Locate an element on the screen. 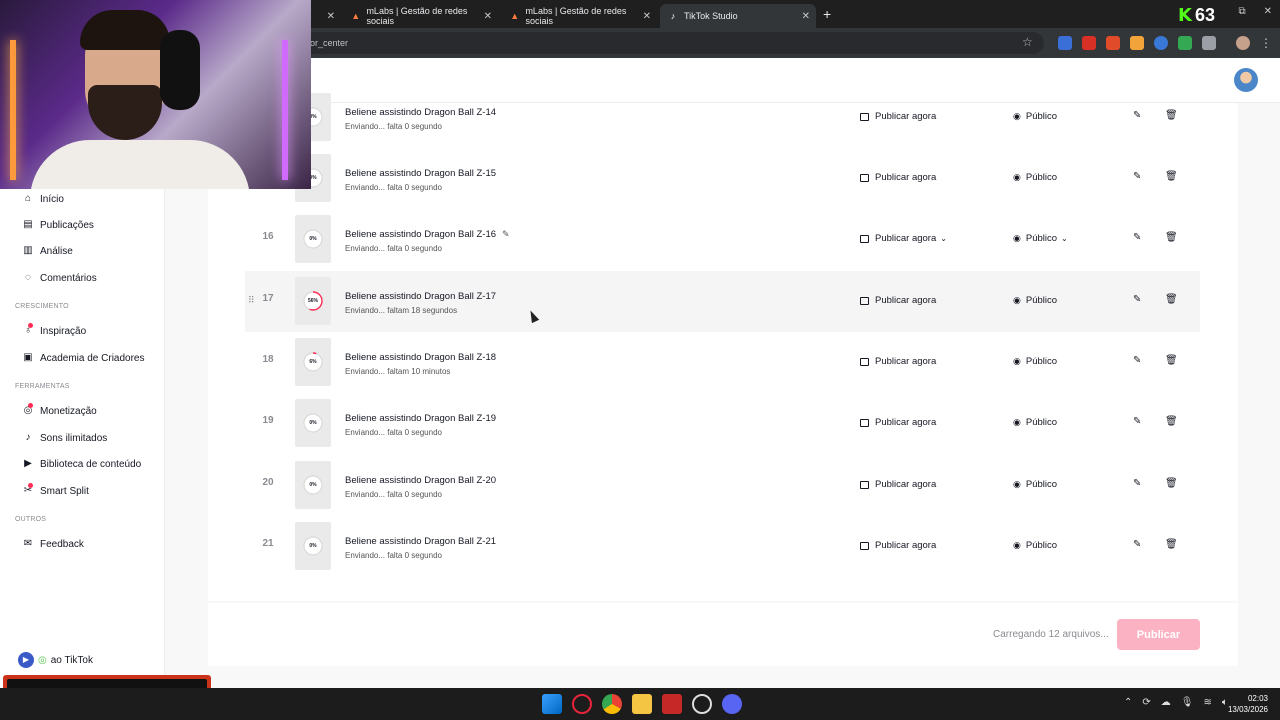  tiktok-circle-icon: ◎ is located at coordinates (42, 660).